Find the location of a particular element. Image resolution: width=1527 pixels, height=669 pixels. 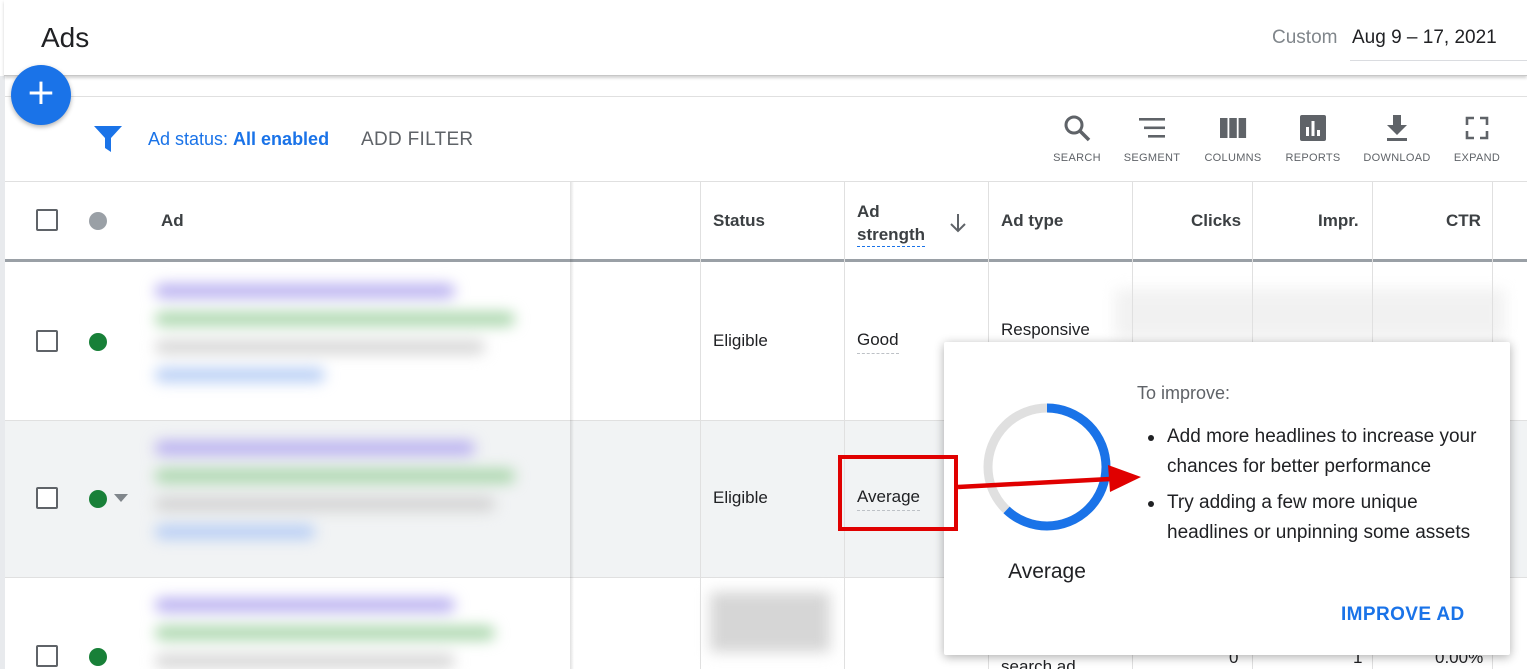

columns-button: COLUMNS is located at coordinates (1233, 138).